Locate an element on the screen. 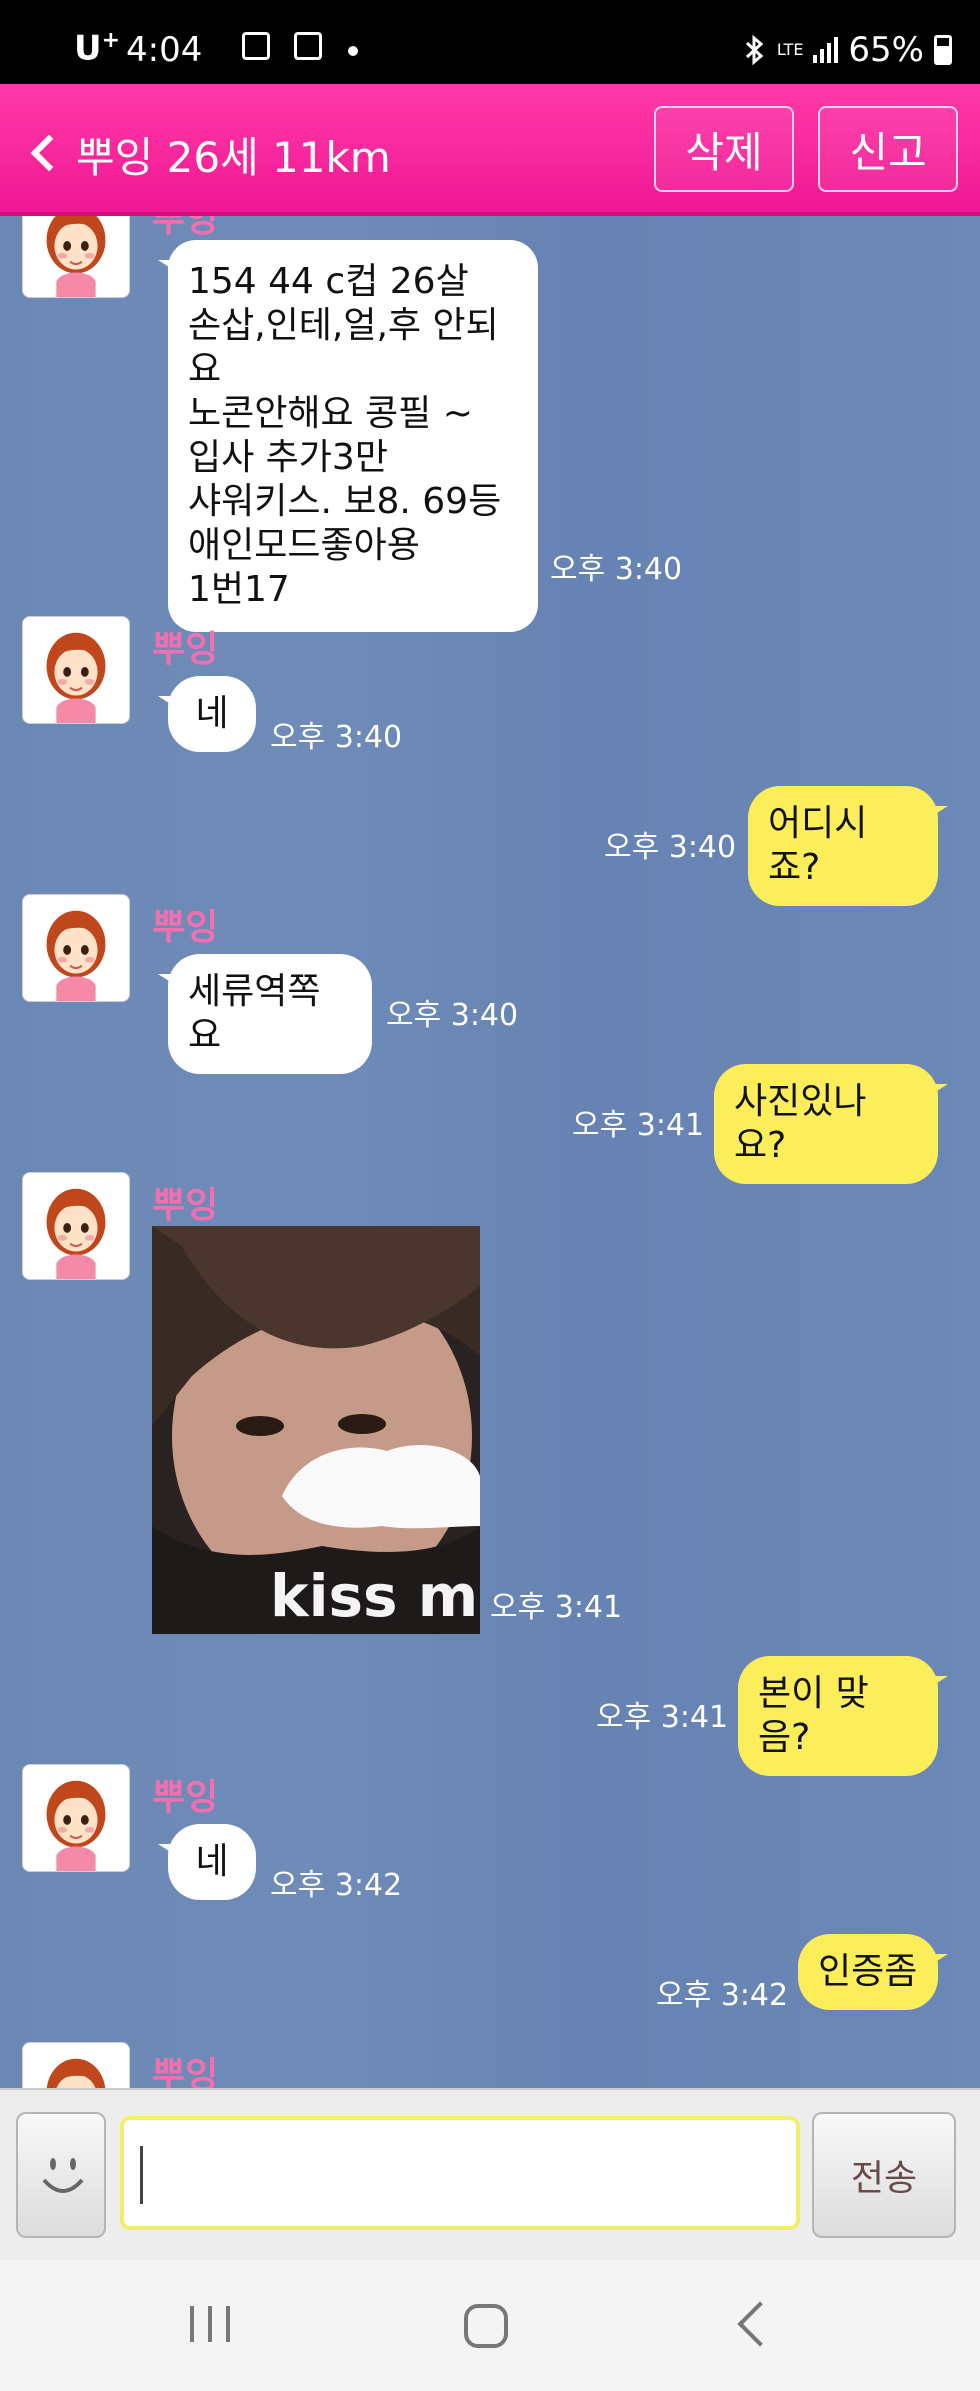  message-bubble-outgoing: 본이 맞음? is located at coordinates (843, 1716).